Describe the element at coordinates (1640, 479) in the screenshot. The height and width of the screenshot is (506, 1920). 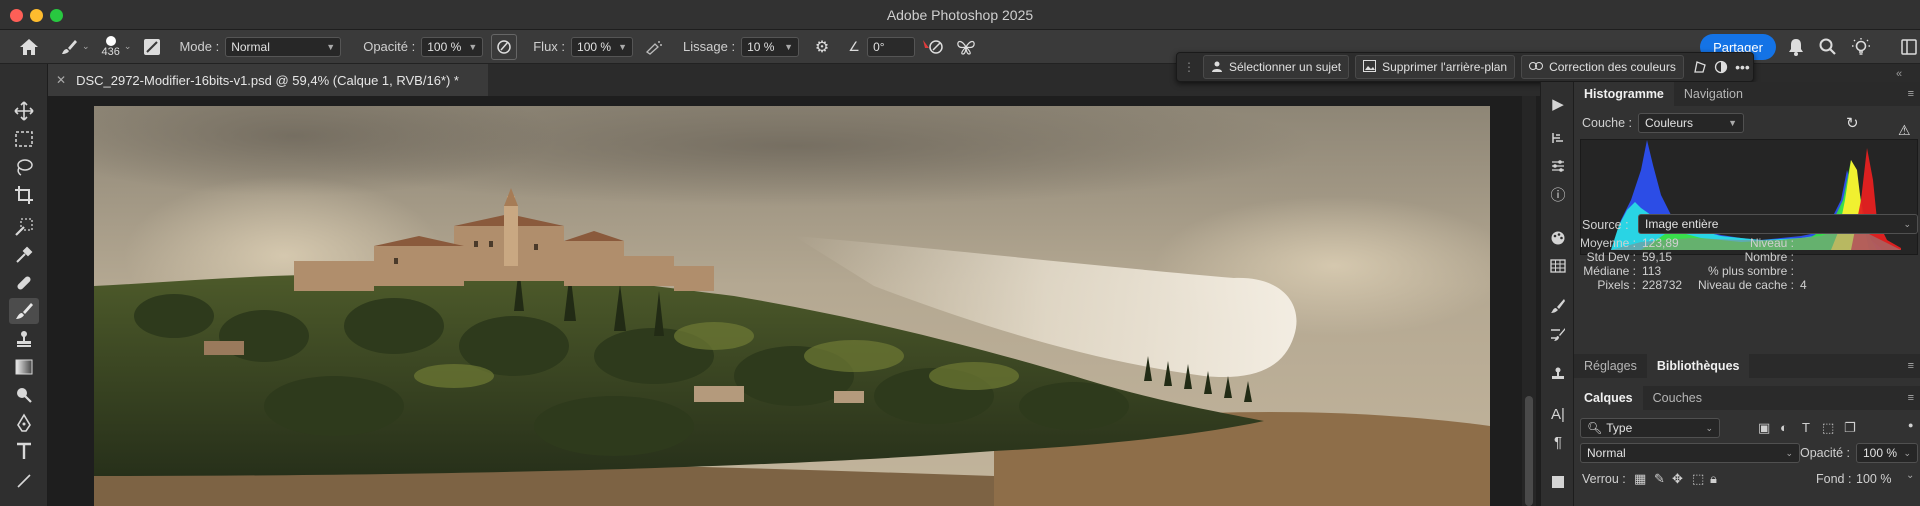
I see `lock-transparent-pixels-icon: ▦` at that location.